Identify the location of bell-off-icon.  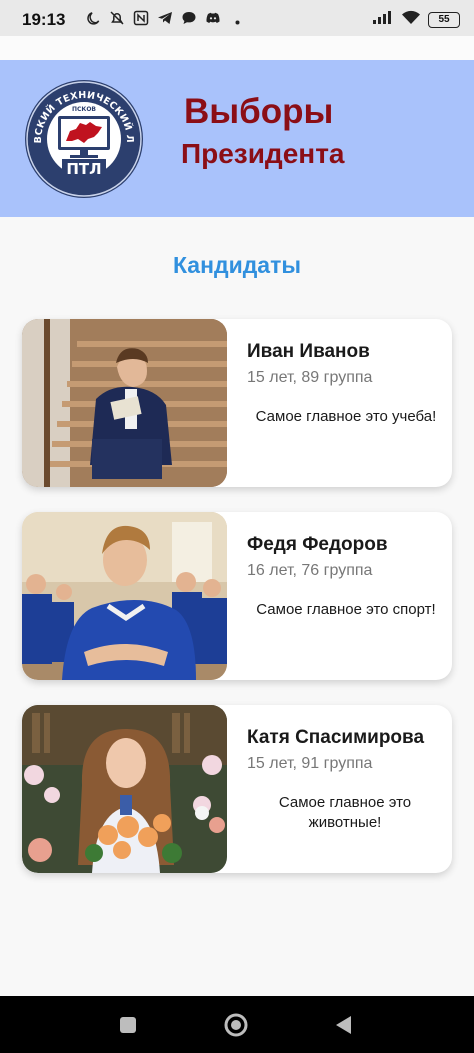
(117, 20).